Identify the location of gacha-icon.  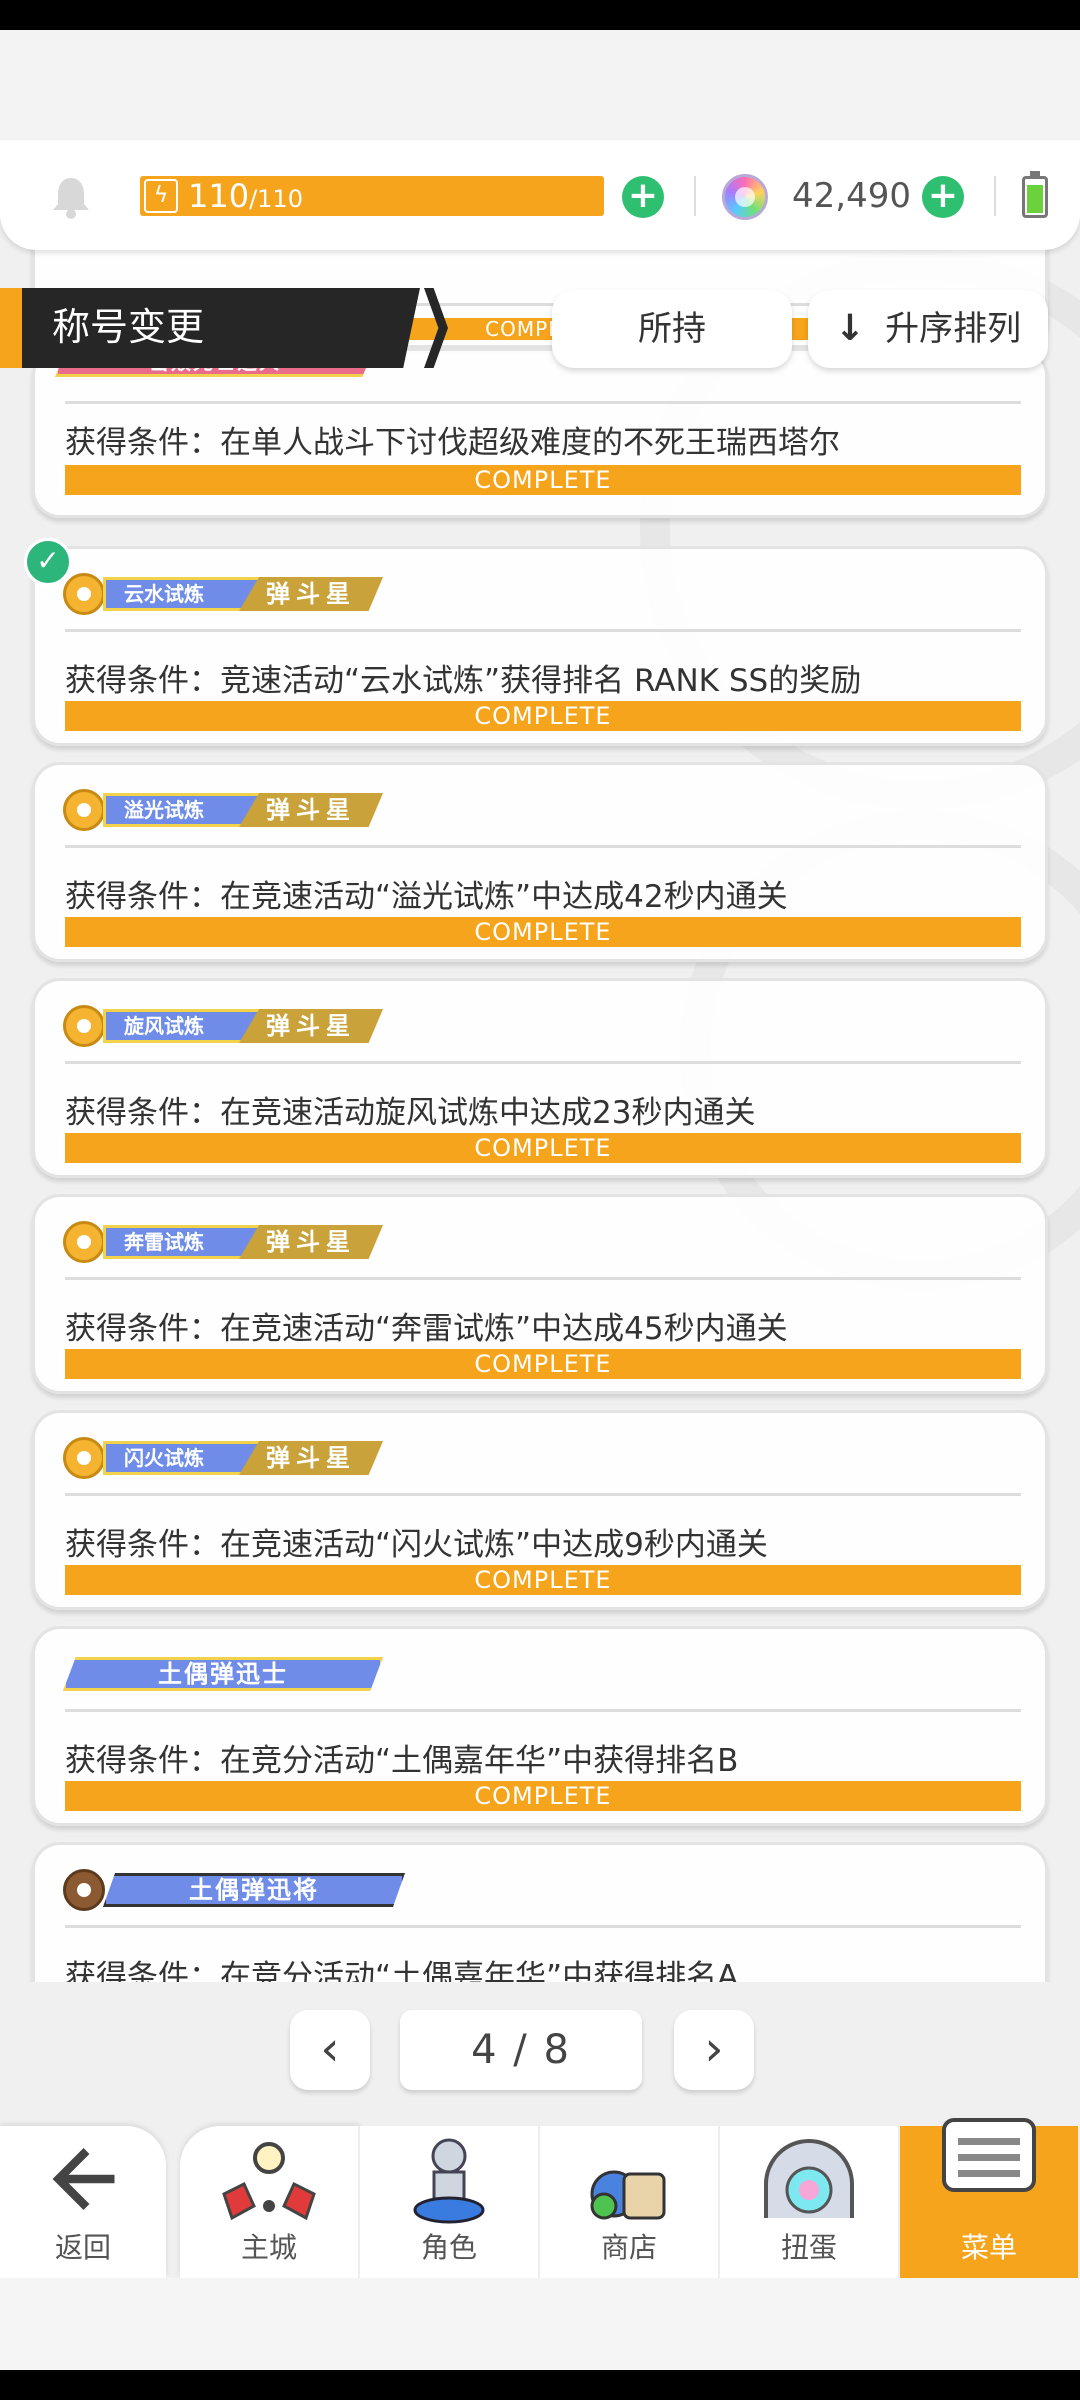
(809, 2178).